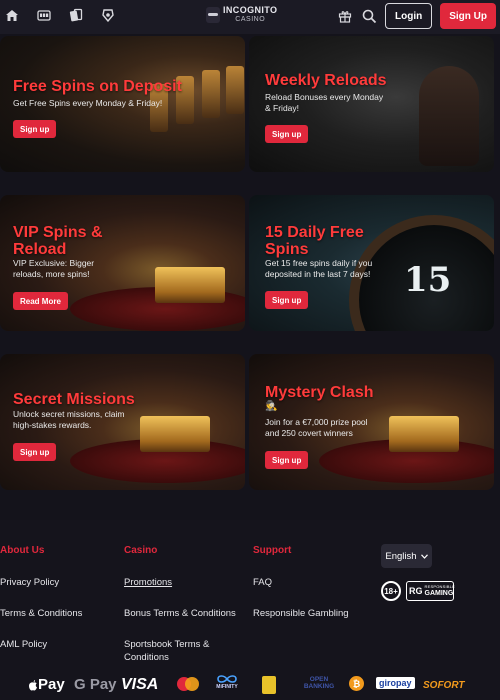  I want to click on logo-subtext: CASINO, so click(250, 19).